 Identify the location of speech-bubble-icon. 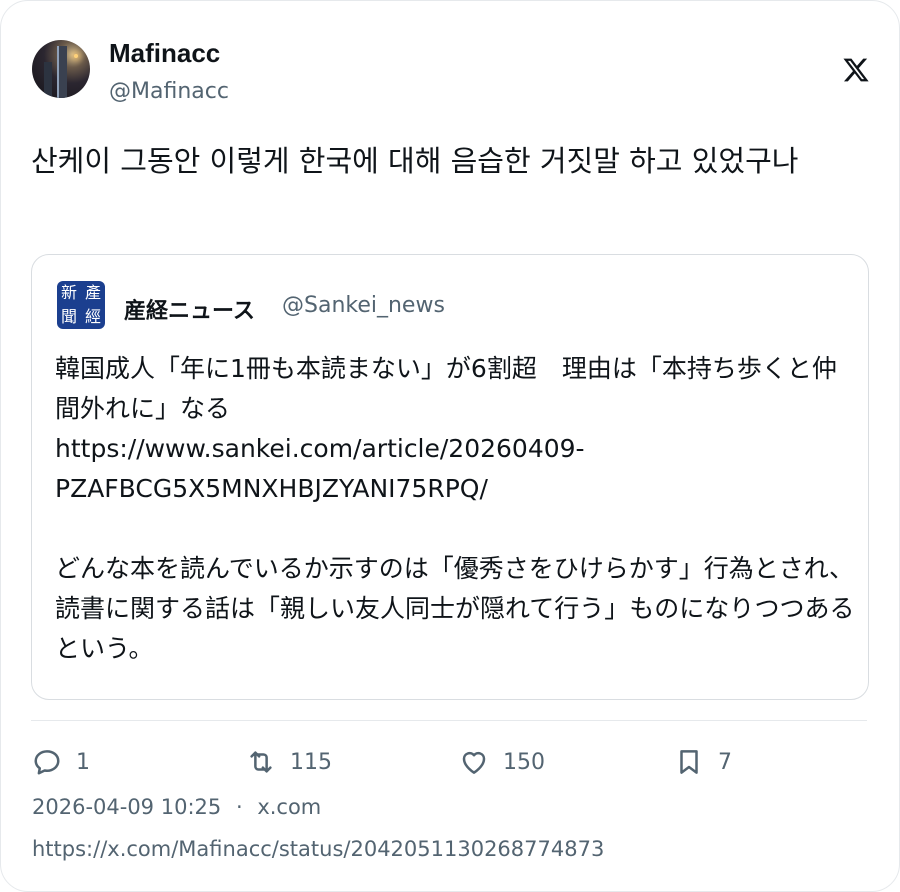
(47, 762).